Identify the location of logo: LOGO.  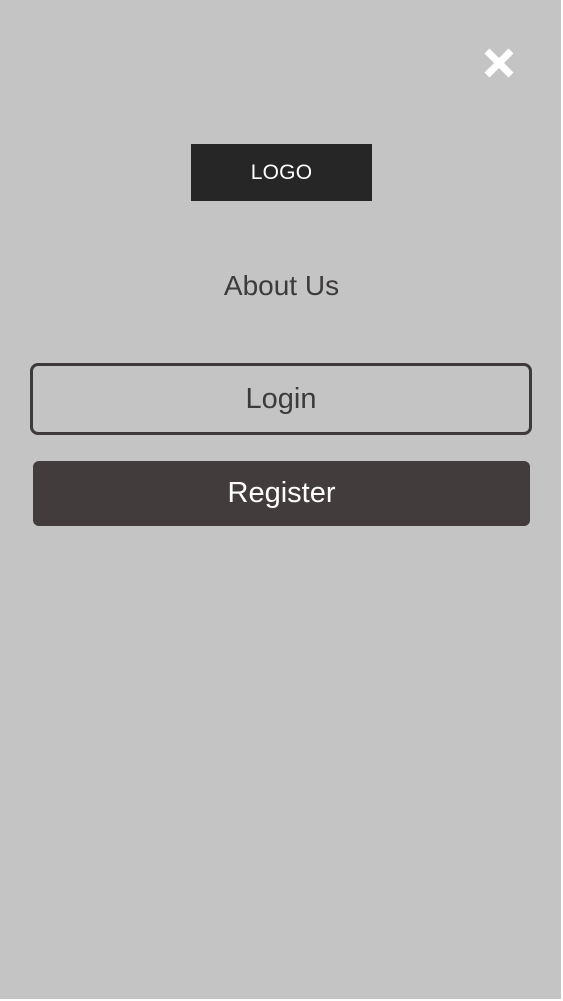
(281, 172).